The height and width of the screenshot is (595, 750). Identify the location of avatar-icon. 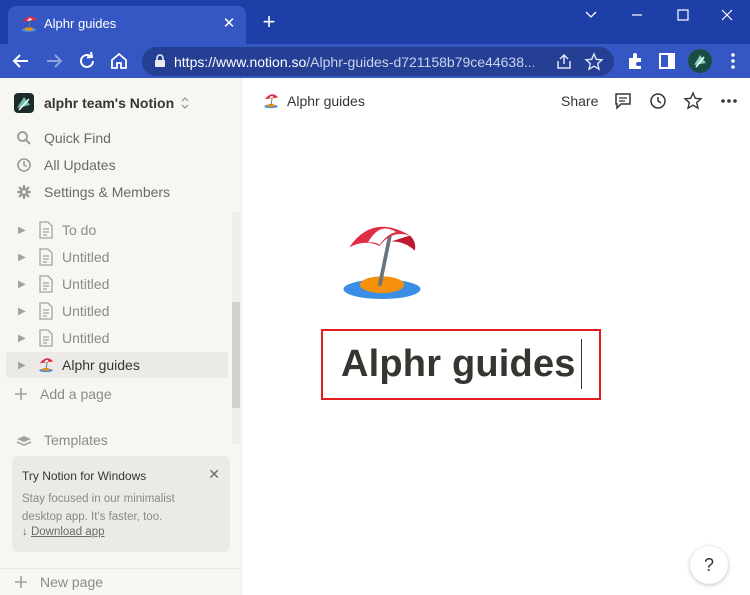
(700, 61).